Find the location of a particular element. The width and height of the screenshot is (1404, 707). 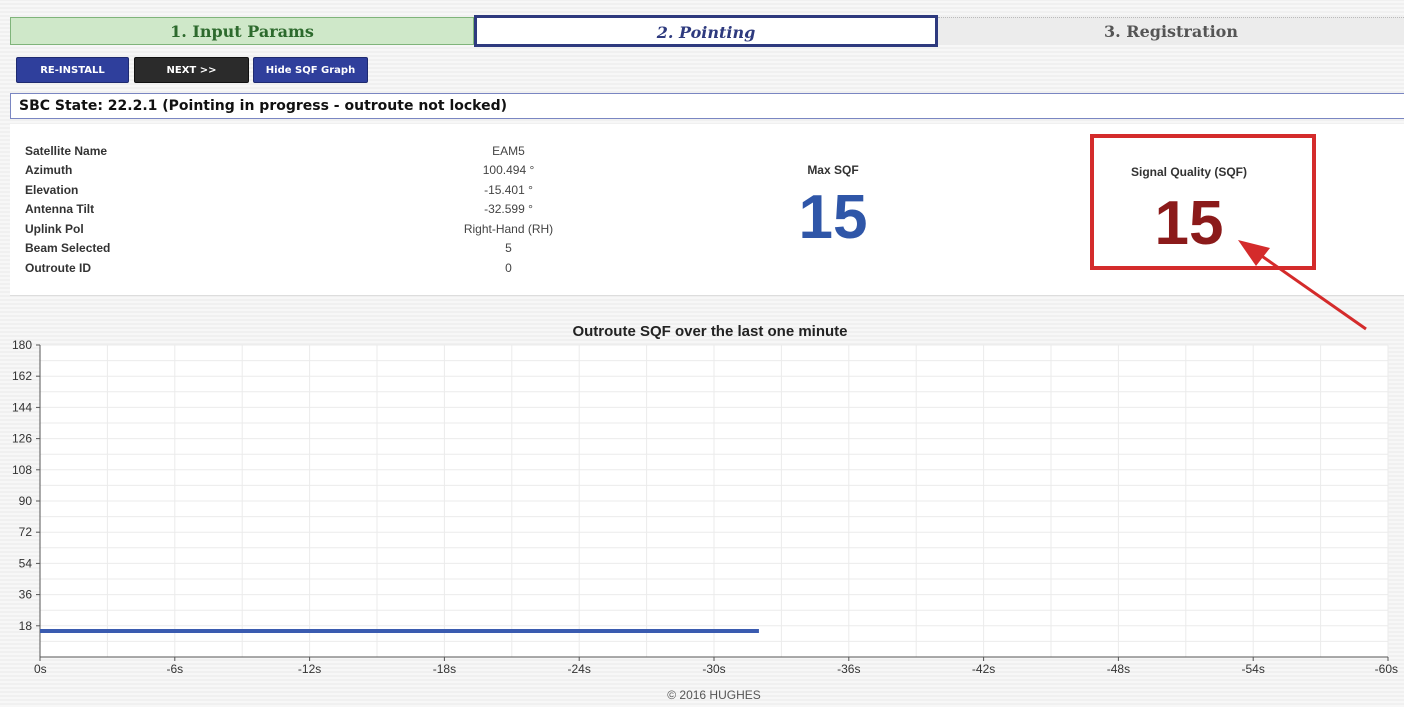

info-value-azimuth: 100.494 ° is located at coordinates (508, 170).